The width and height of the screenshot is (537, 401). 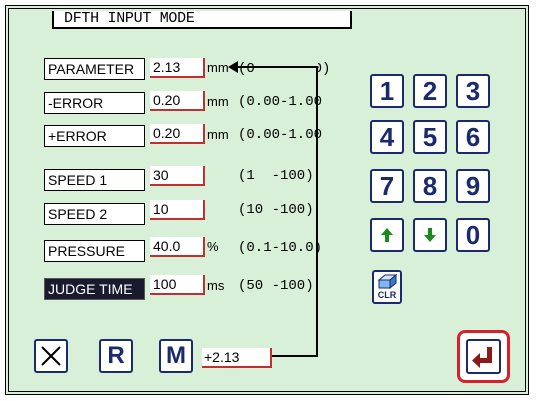 I want to click on arrow-up-icon, so click(x=387, y=235).